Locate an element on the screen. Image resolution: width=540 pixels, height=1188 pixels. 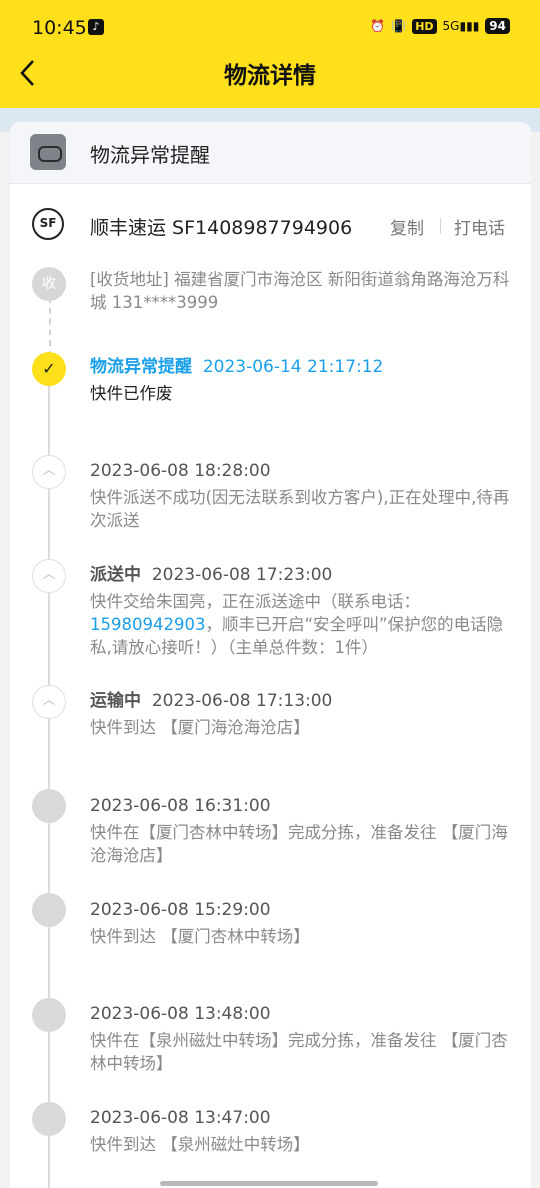
check-icon: ✓ is located at coordinates (49, 369).